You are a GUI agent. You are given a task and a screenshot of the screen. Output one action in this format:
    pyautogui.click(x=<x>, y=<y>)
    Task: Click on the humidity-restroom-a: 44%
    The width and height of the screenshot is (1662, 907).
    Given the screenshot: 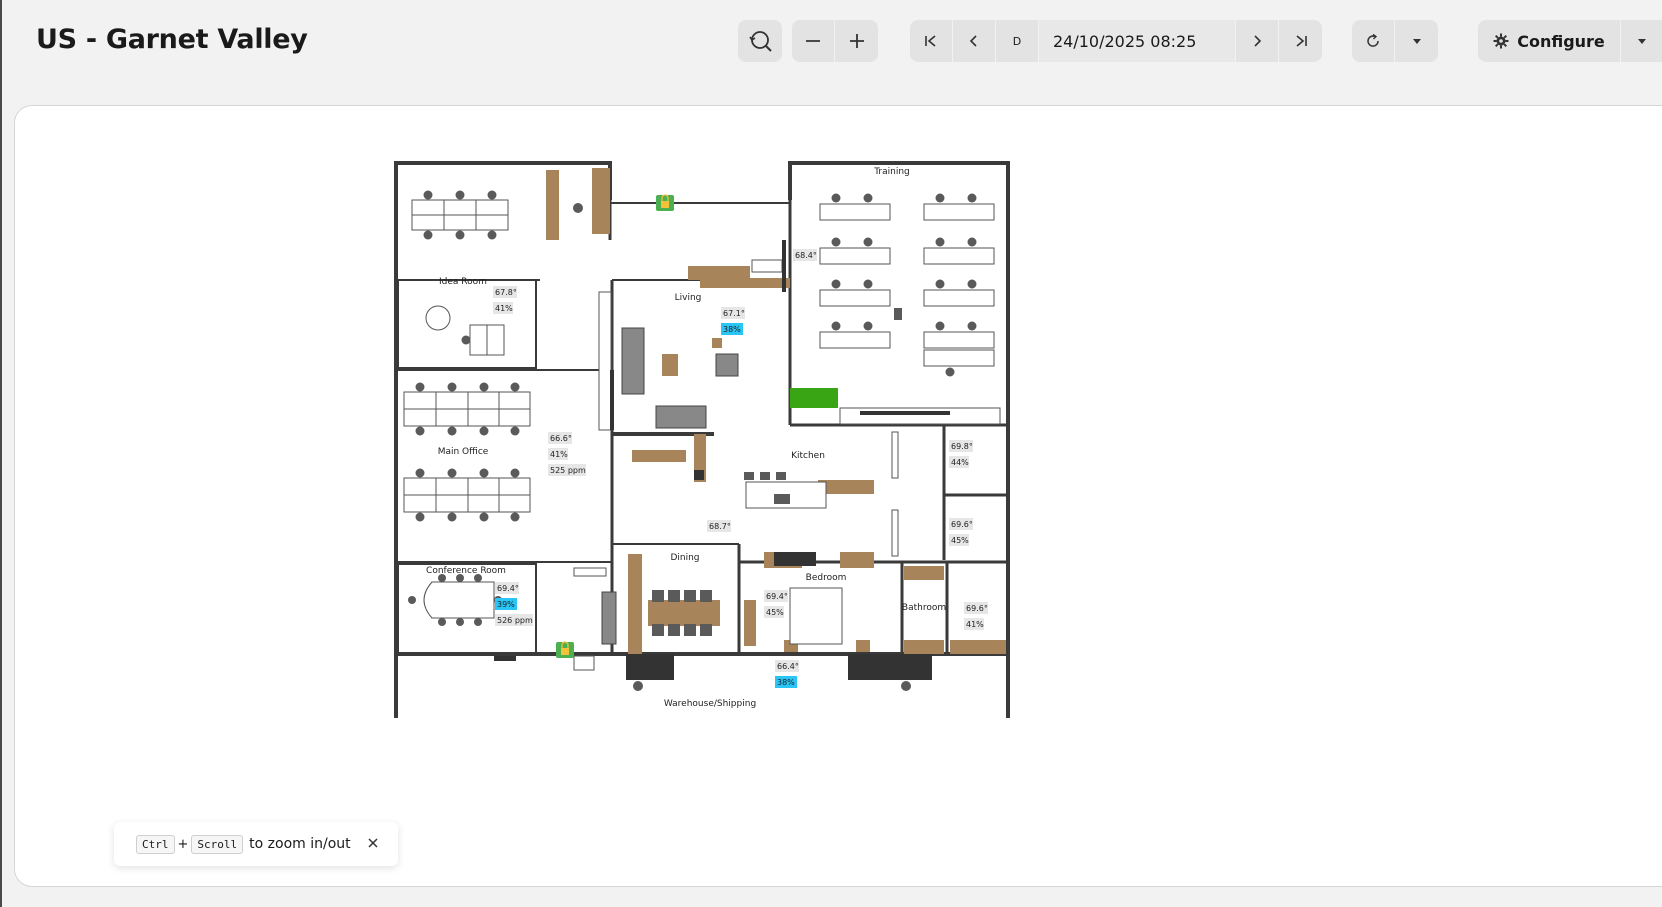 What is the action you would take?
    pyautogui.click(x=960, y=462)
    